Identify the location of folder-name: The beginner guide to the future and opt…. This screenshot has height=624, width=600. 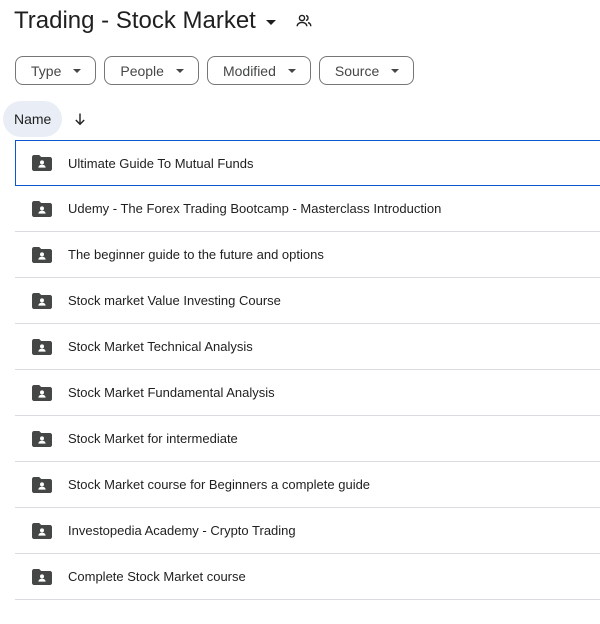
(196, 254).